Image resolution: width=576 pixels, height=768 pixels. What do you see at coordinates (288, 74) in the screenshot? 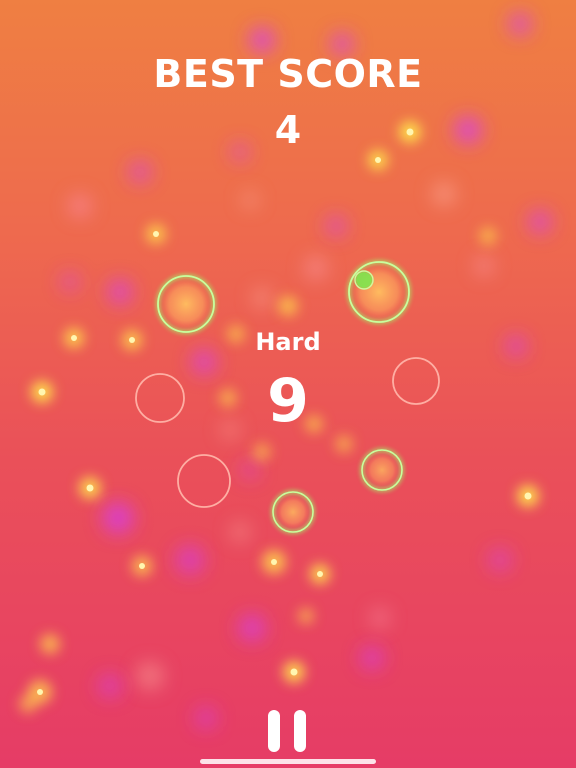
I see `best-score-label: BEST SCORE` at bounding box center [288, 74].